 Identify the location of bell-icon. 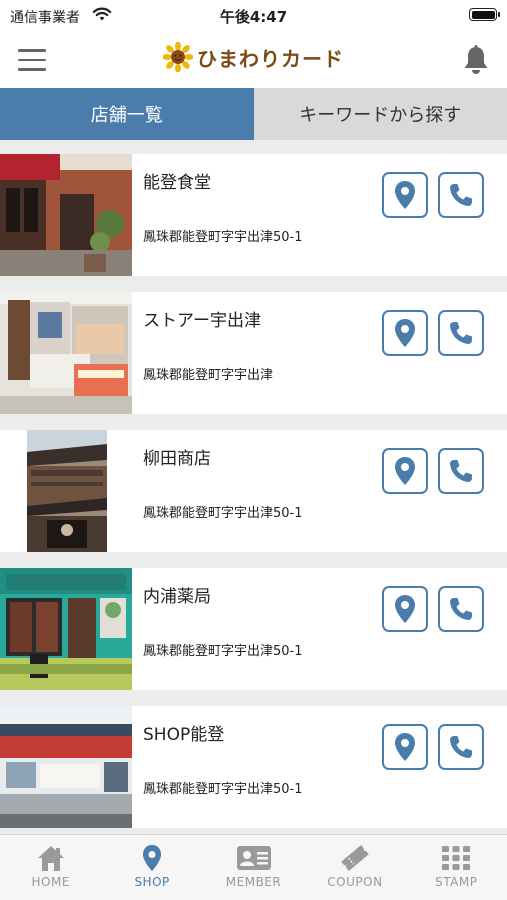
(476, 60).